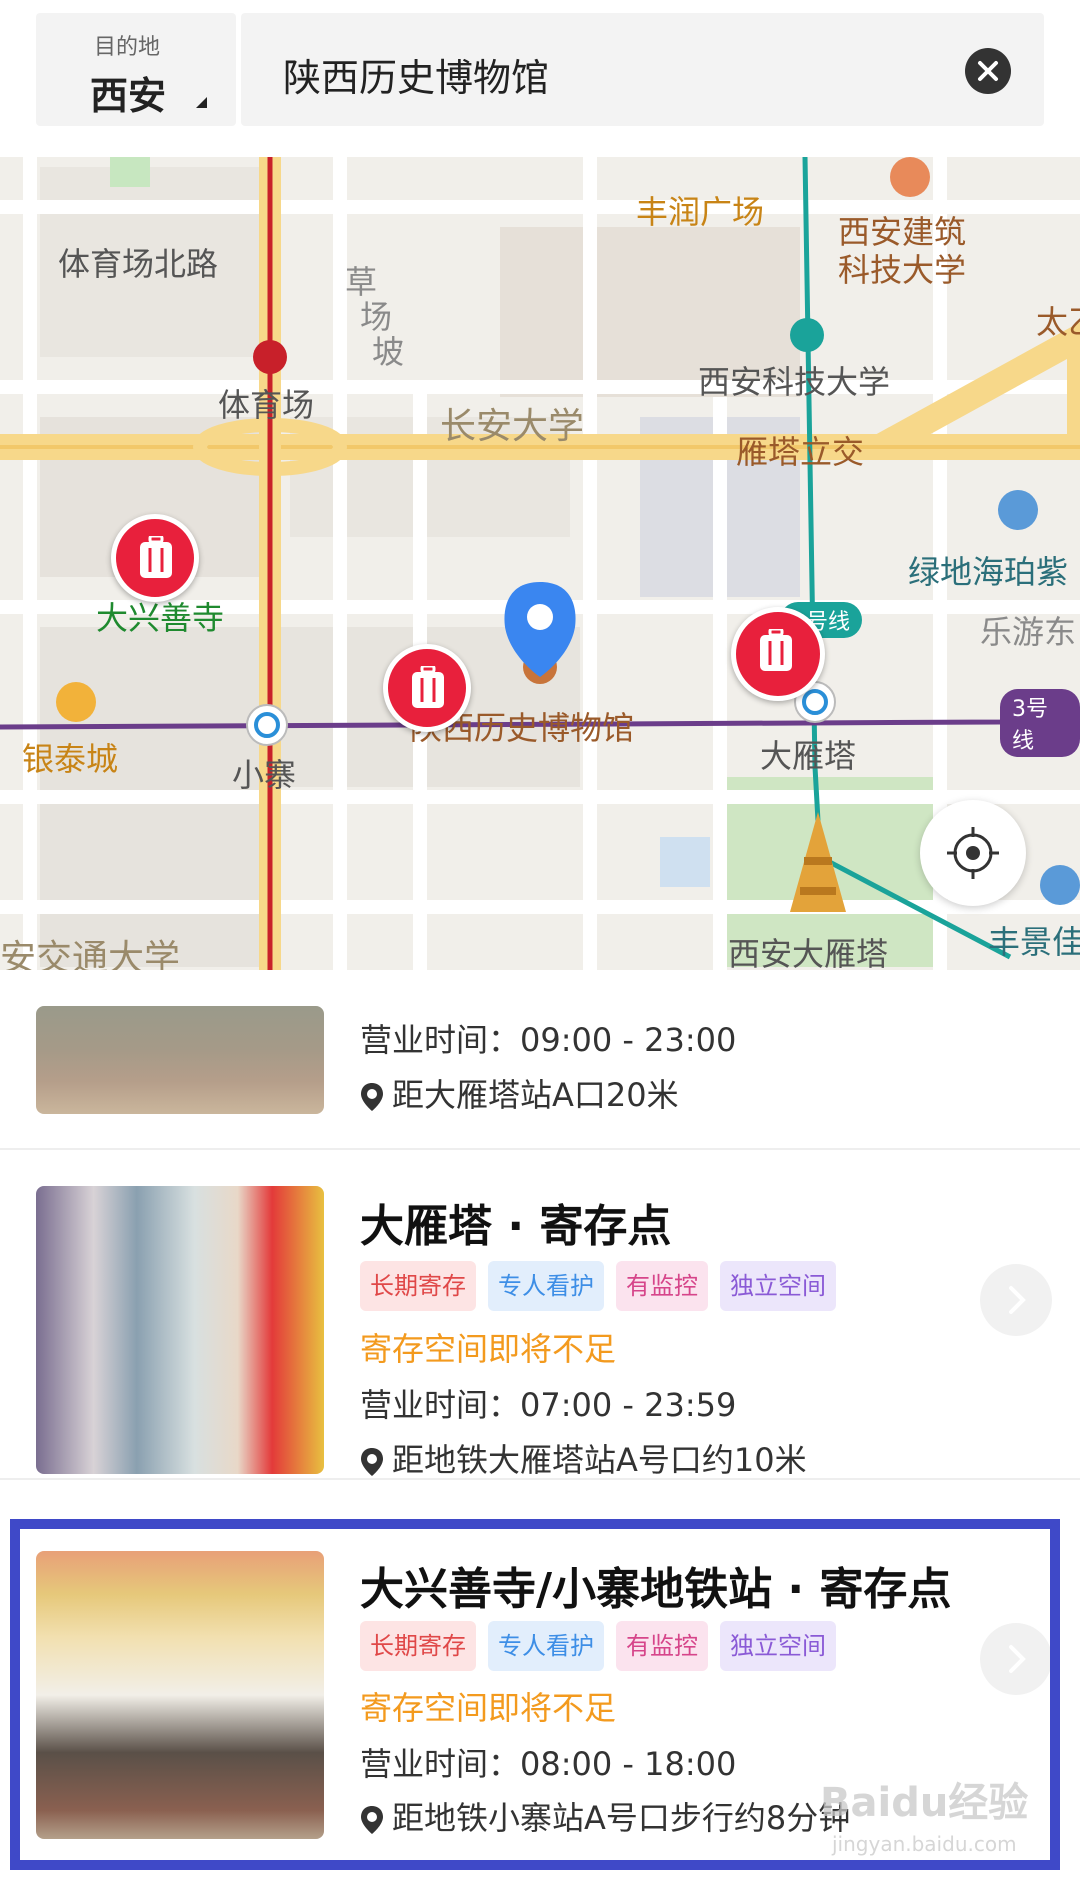 This screenshot has width=1080, height=1890. I want to click on map-label-fengjing: 丰景佳, so click(1034, 942).